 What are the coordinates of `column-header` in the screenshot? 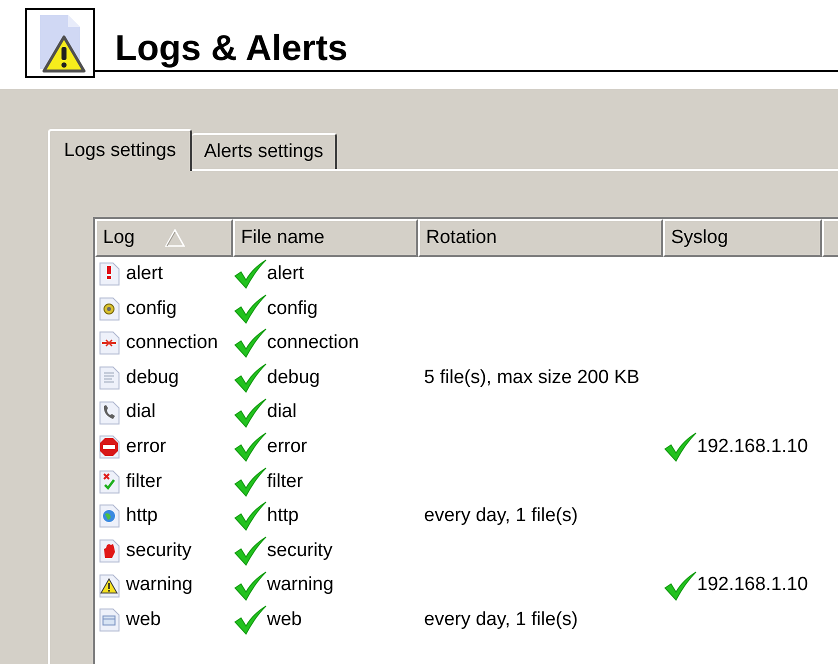 It's located at (830, 238).